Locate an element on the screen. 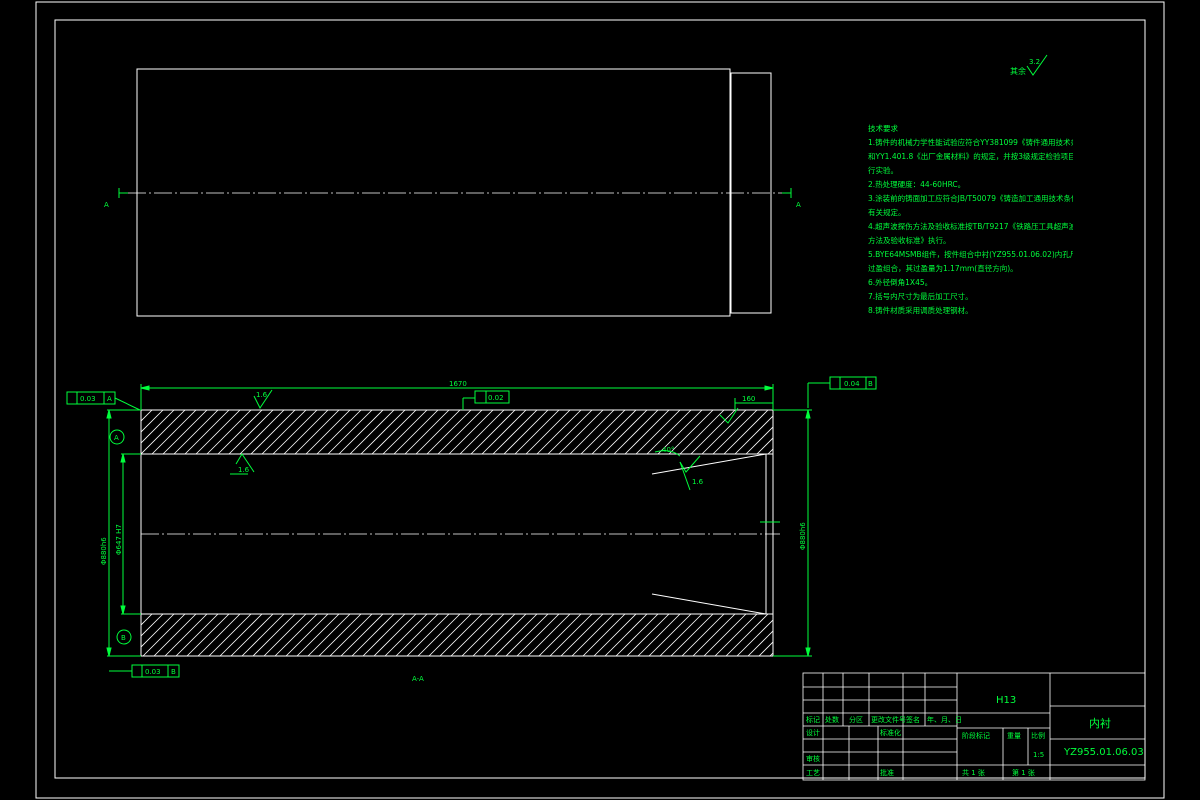 This screenshot has height=800, width=1200. tol-top-center-value: 0.02 is located at coordinates (496, 398).